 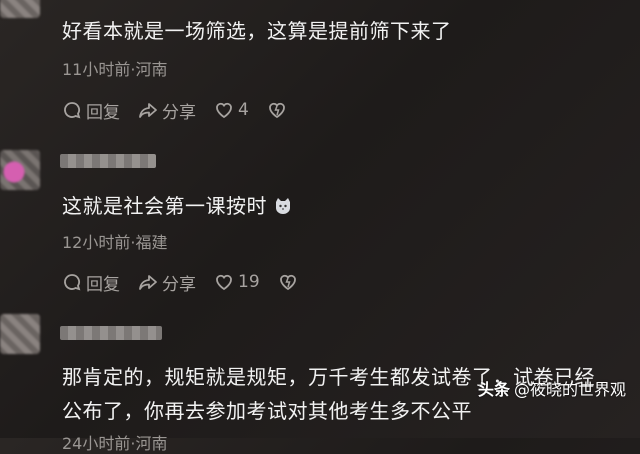 What do you see at coordinates (283, 206) in the screenshot?
I see `cat-emoji-icon` at bounding box center [283, 206].